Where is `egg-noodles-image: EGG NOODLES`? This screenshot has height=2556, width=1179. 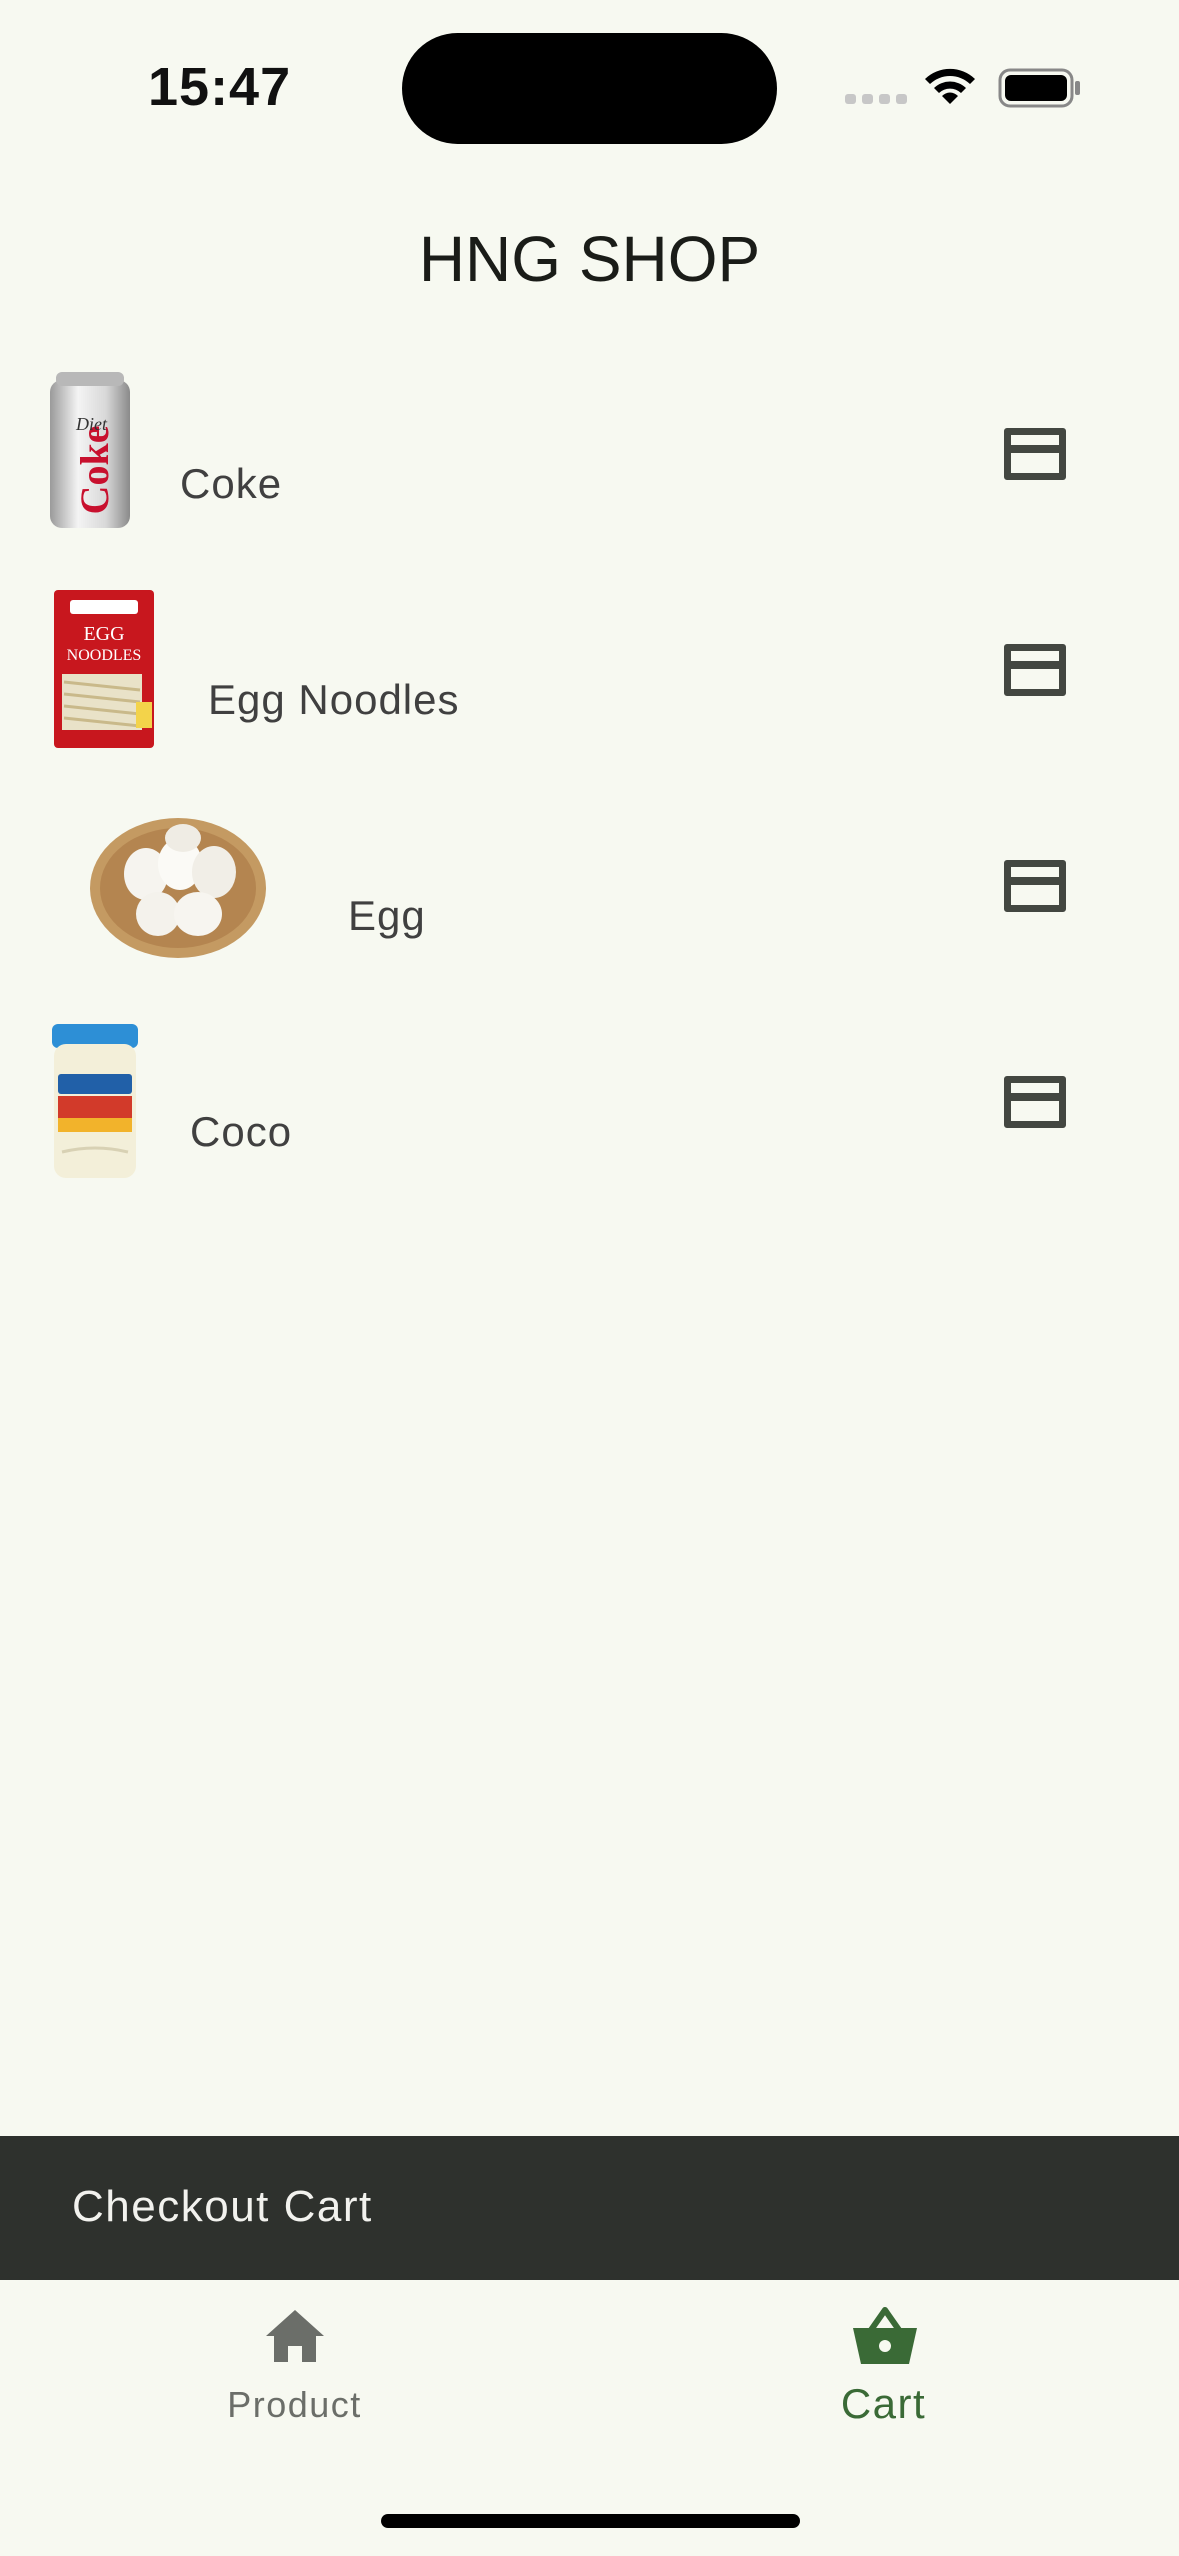 egg-noodles-image: EGG NOODLES is located at coordinates (104, 669).